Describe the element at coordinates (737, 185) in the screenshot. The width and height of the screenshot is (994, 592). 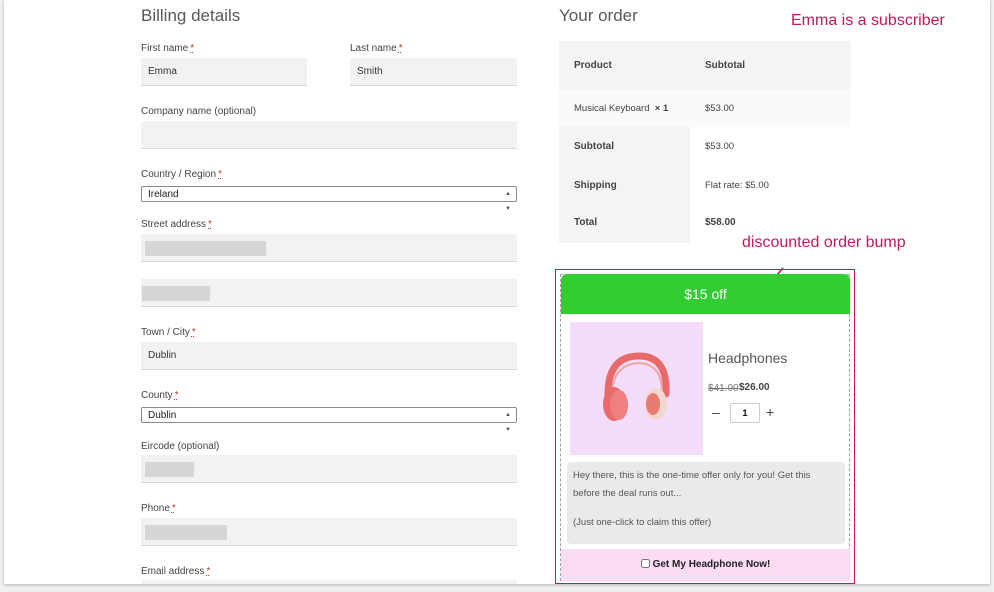
I see `order-shipping-value: Flat rate: $5.00` at that location.